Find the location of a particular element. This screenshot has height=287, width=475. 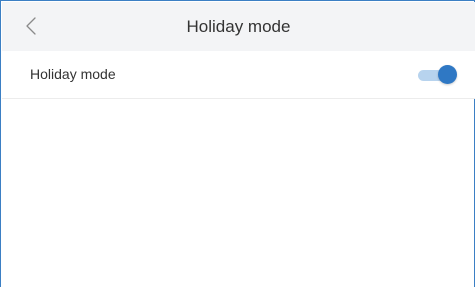

holiday-mode-toggle is located at coordinates (436, 75).